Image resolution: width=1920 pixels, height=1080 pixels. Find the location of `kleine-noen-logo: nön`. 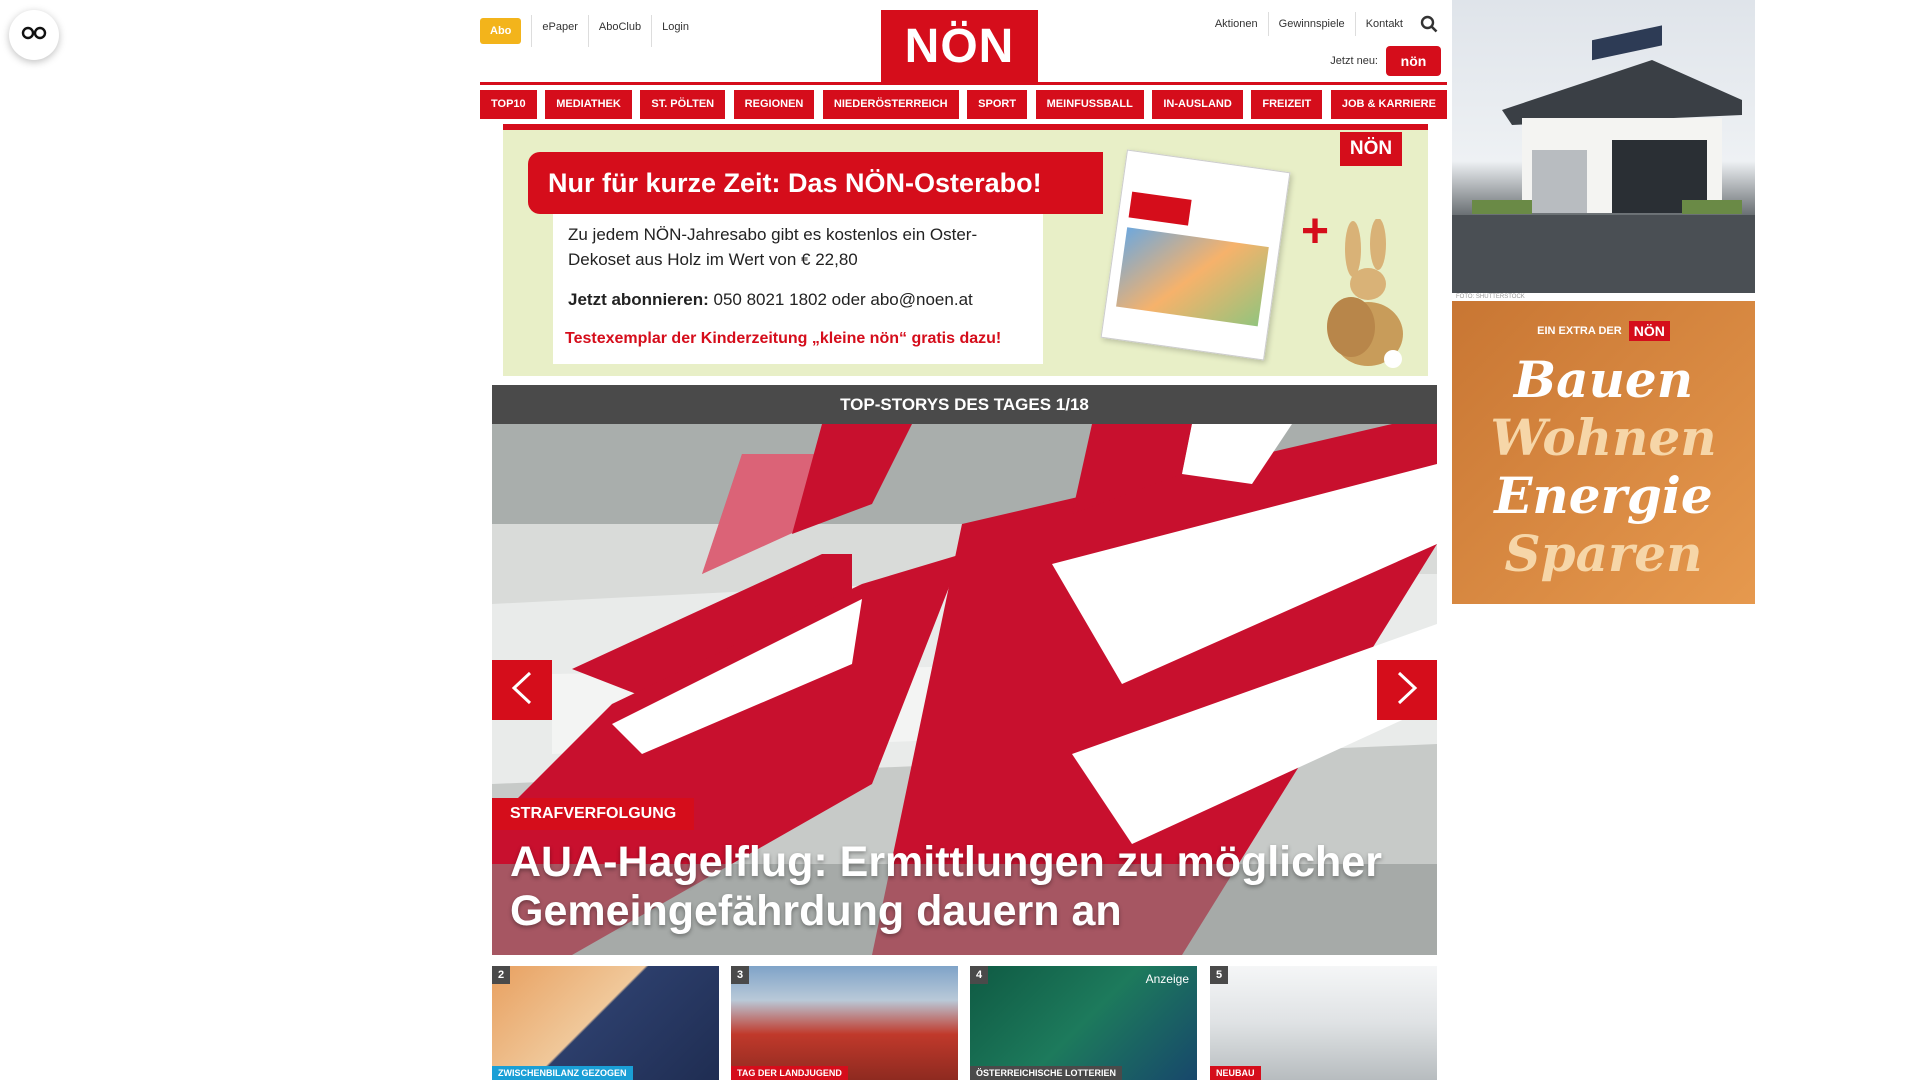

kleine-noen-logo: nön is located at coordinates (1413, 61).